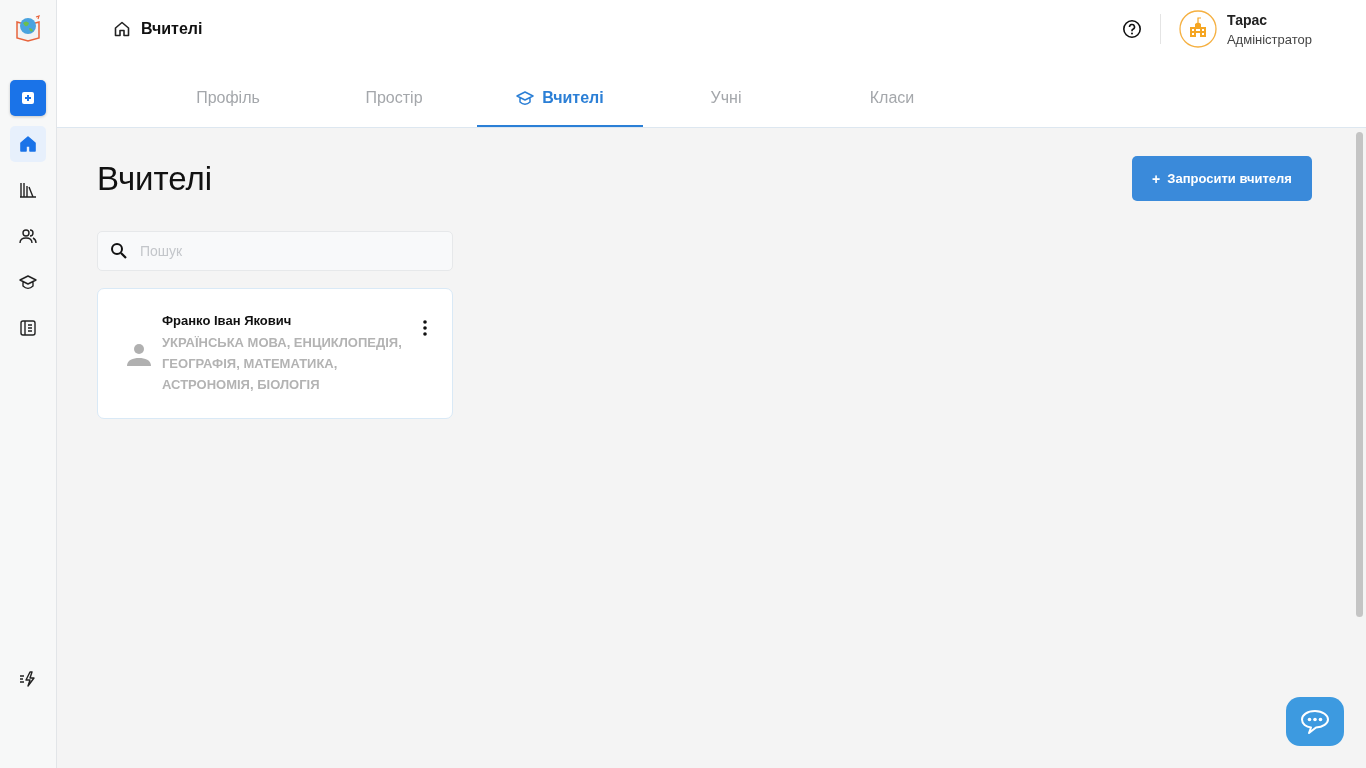 The image size is (1366, 768). I want to click on home-nav-button, so click(28, 144).